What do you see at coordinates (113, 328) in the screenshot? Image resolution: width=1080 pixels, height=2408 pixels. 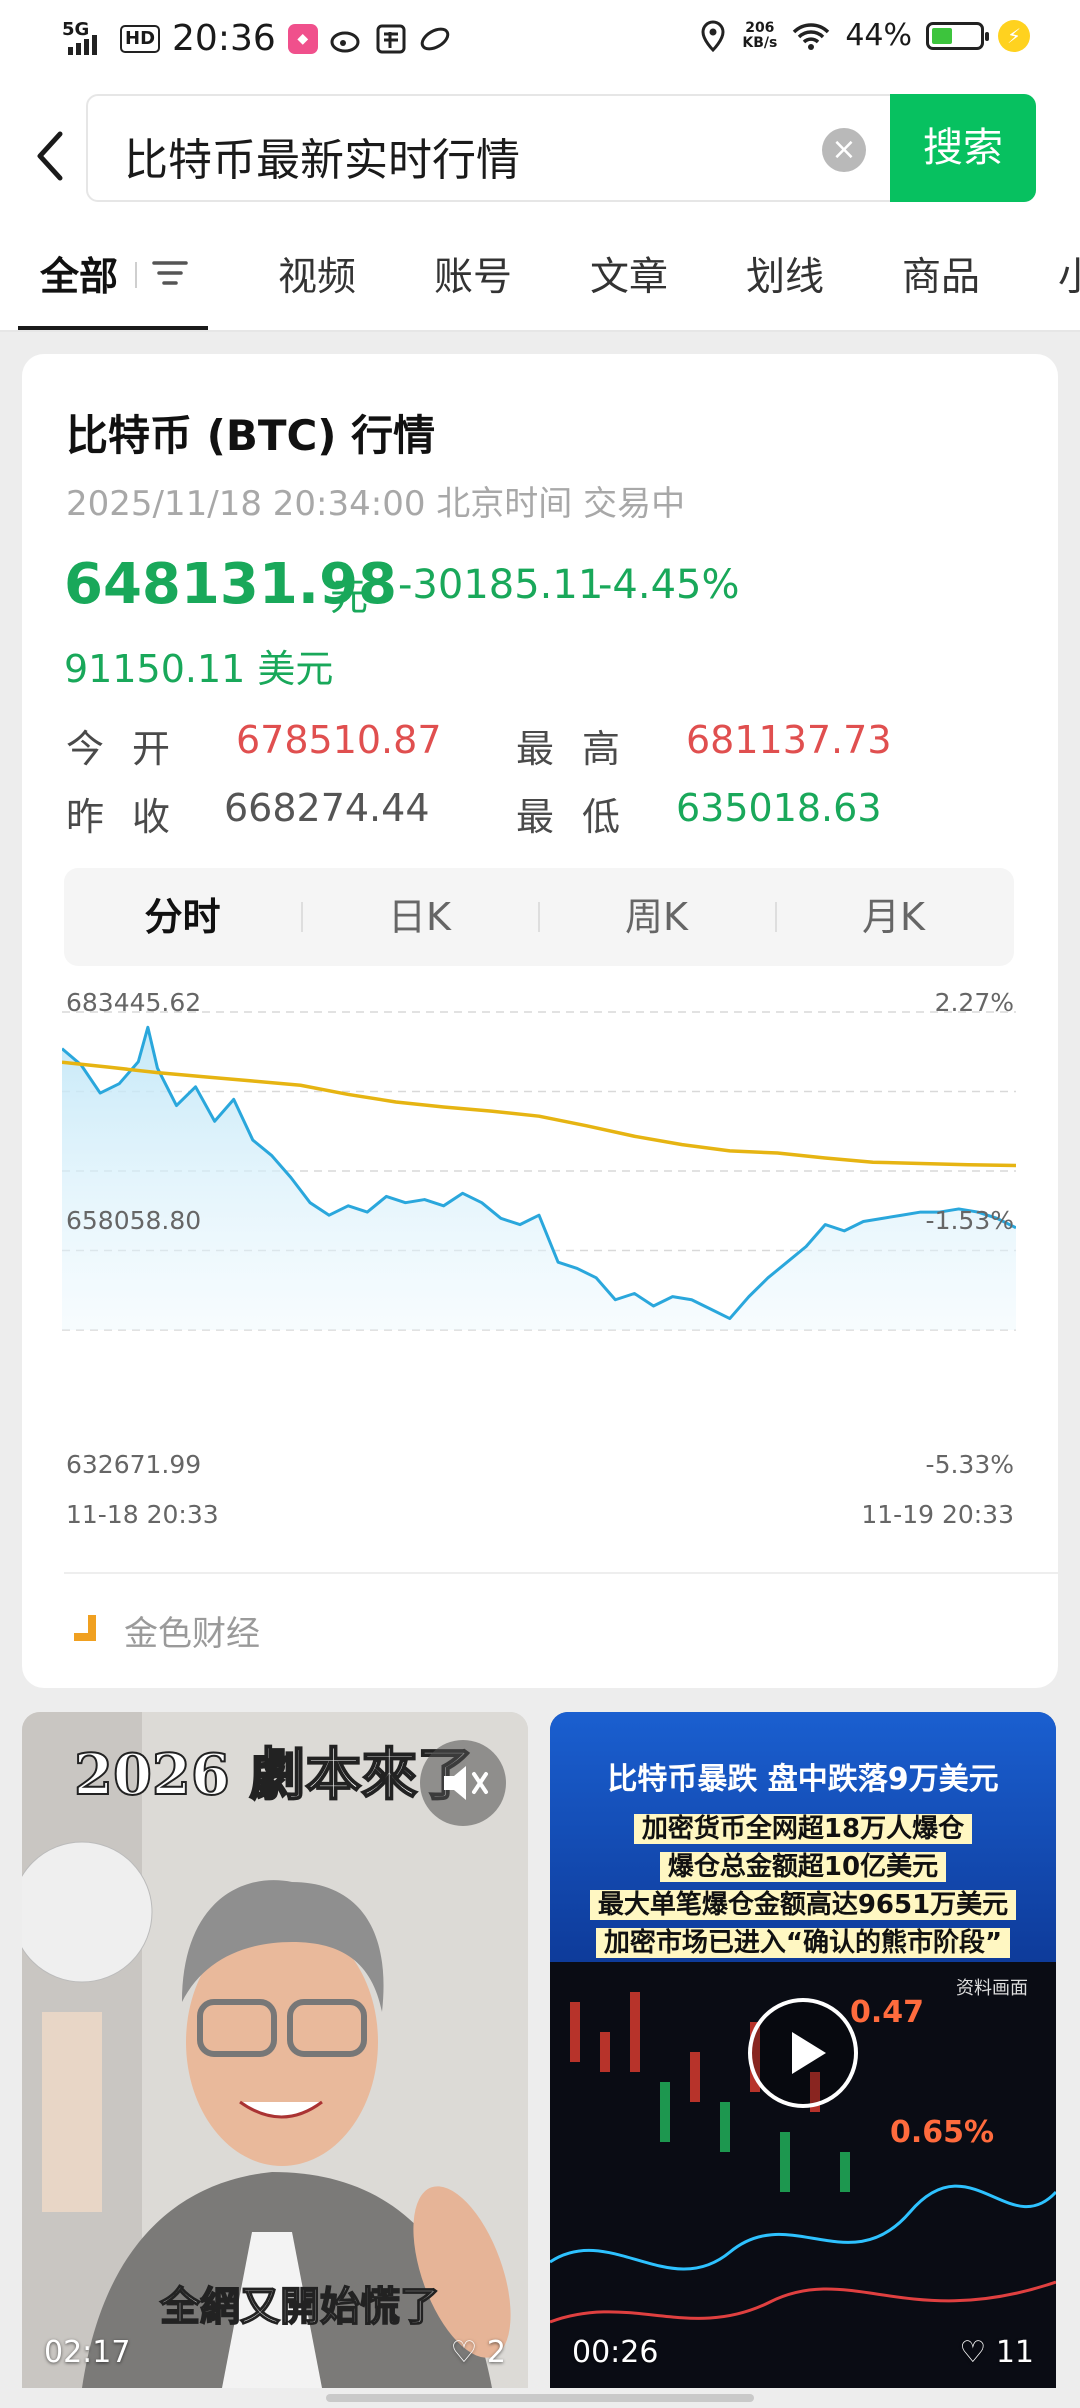 I see `active-tab-indicator` at bounding box center [113, 328].